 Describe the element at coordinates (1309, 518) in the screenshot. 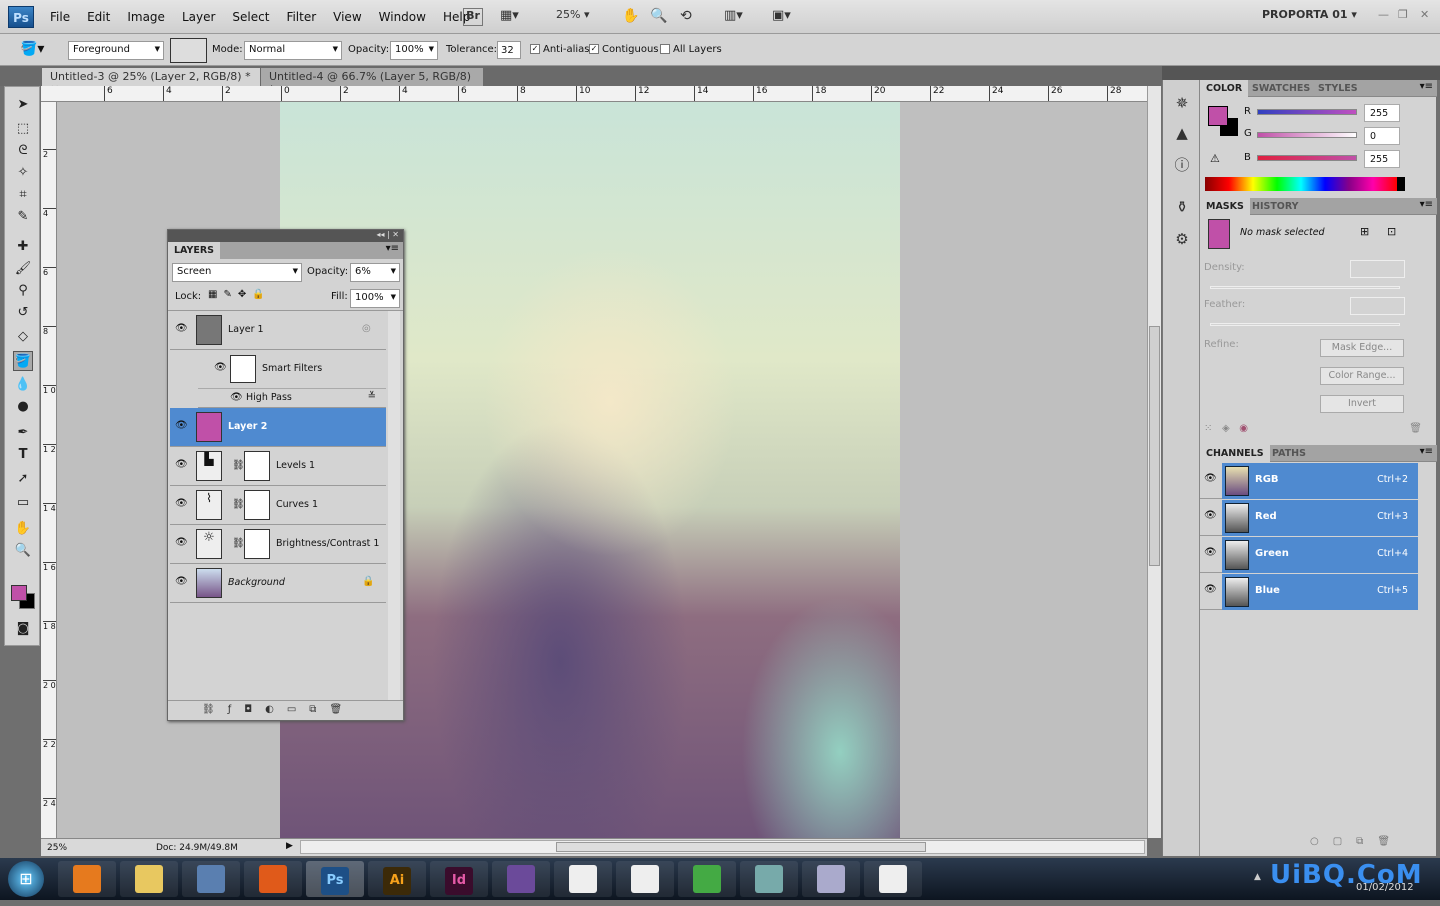

I see `channel-red: 👁 Red Ctrl+3` at that location.